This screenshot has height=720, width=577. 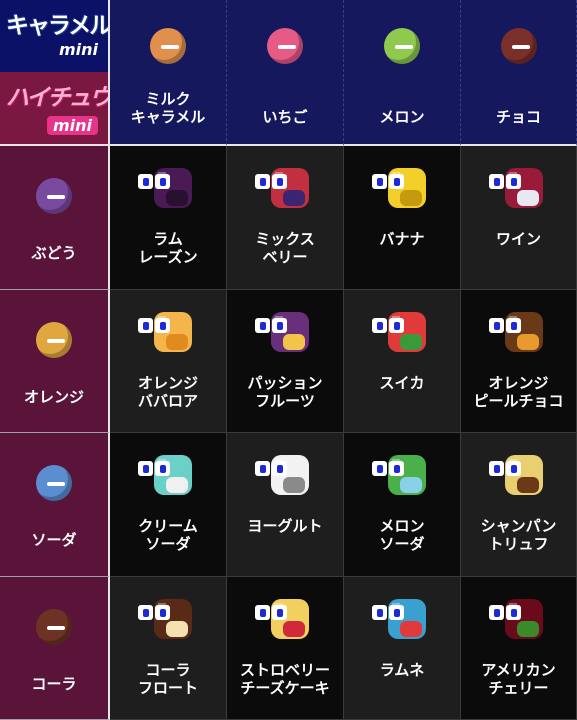 I want to click on flavor-label: クリーム ソーダ, so click(x=168, y=535).